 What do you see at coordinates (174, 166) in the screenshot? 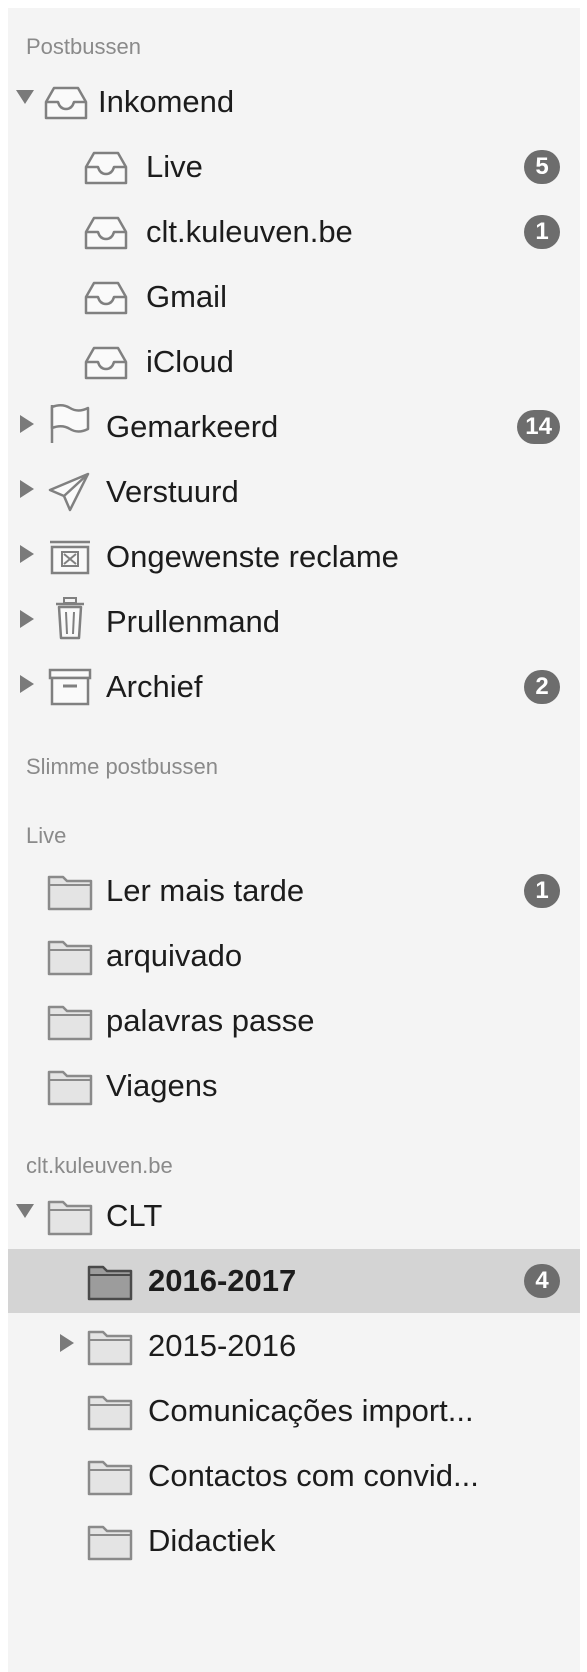
I see `mailbox-label: Live` at bounding box center [174, 166].